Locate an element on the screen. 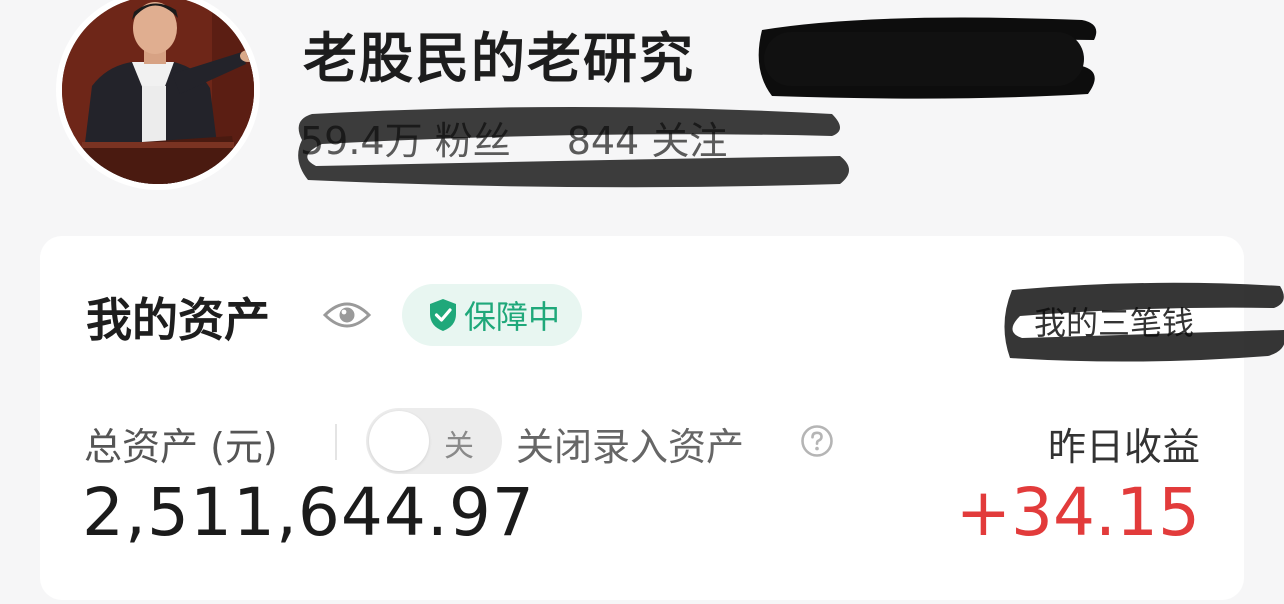  profile-name: 老股民的老研究 is located at coordinates (499, 58).